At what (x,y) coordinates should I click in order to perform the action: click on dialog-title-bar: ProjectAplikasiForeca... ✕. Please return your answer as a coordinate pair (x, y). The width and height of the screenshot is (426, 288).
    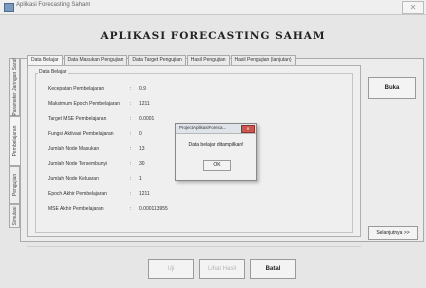
    Looking at the image, I should click on (216, 129).